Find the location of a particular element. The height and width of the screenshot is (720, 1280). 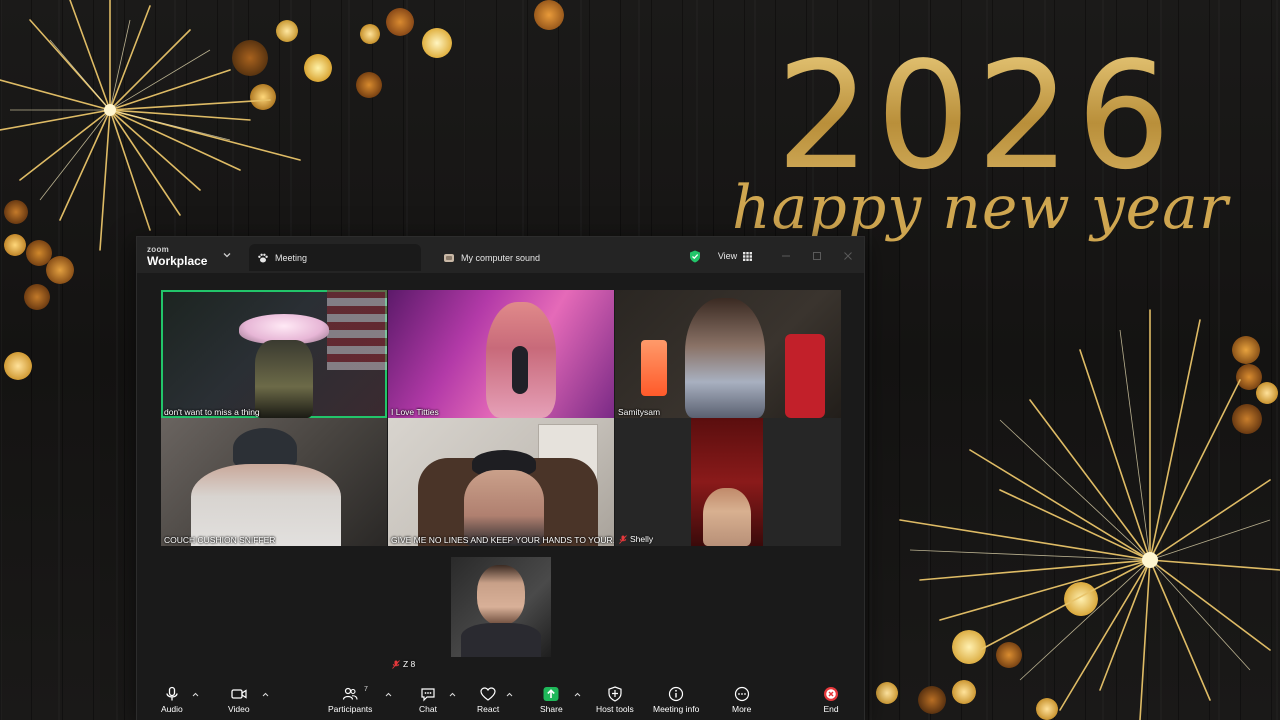

view-button: View is located at coordinates (735, 256).